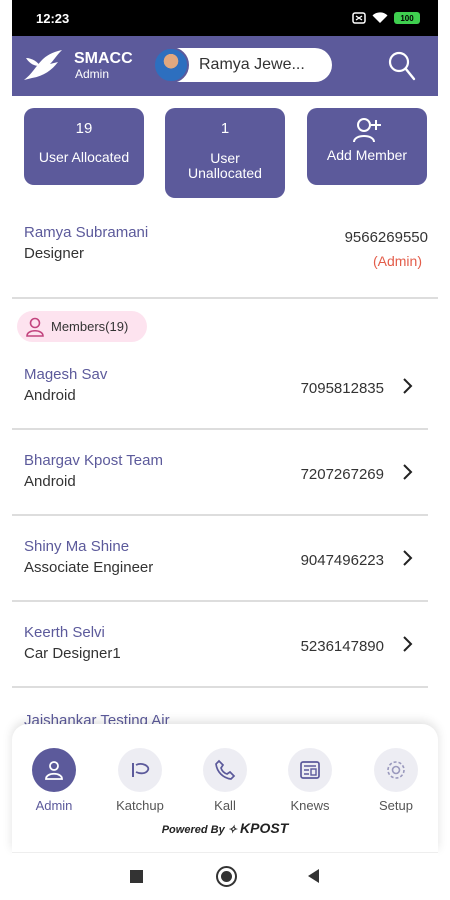  Describe the element at coordinates (402, 66) in the screenshot. I see `search-icon` at that location.